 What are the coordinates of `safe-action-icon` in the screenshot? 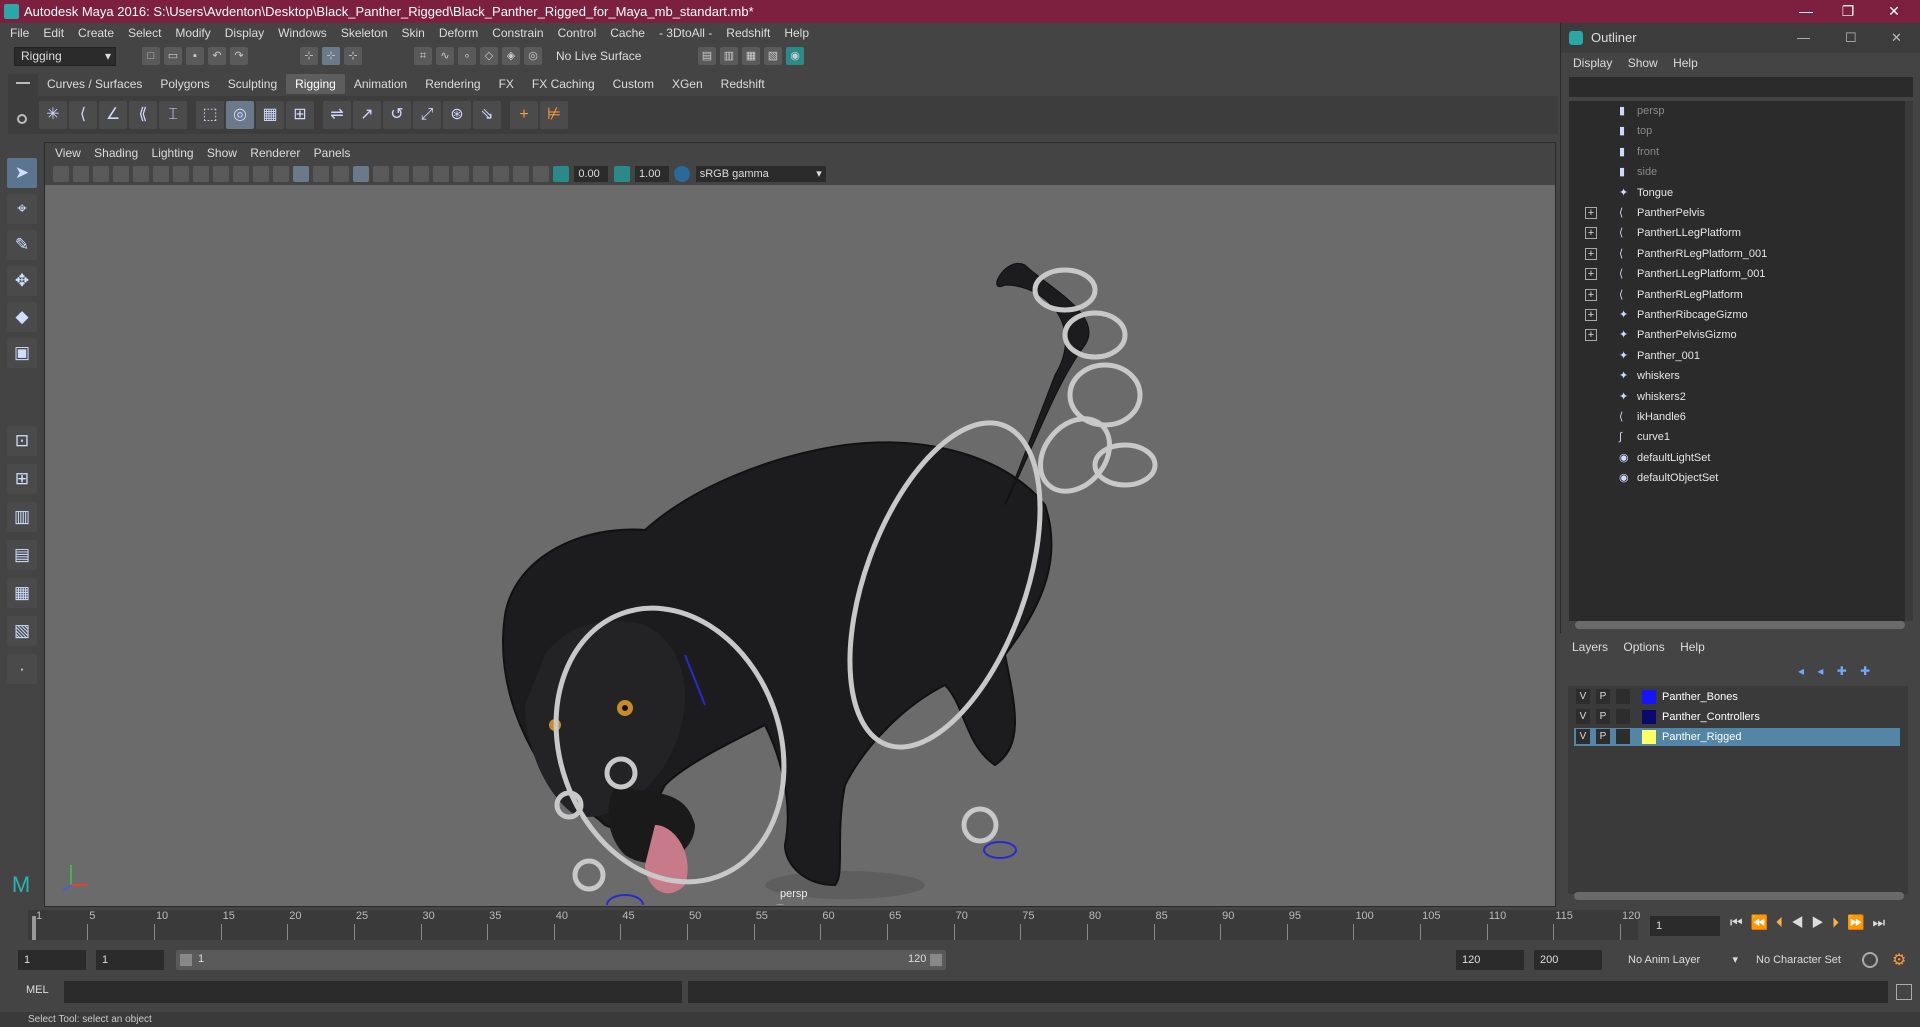 It's located at (241, 174).